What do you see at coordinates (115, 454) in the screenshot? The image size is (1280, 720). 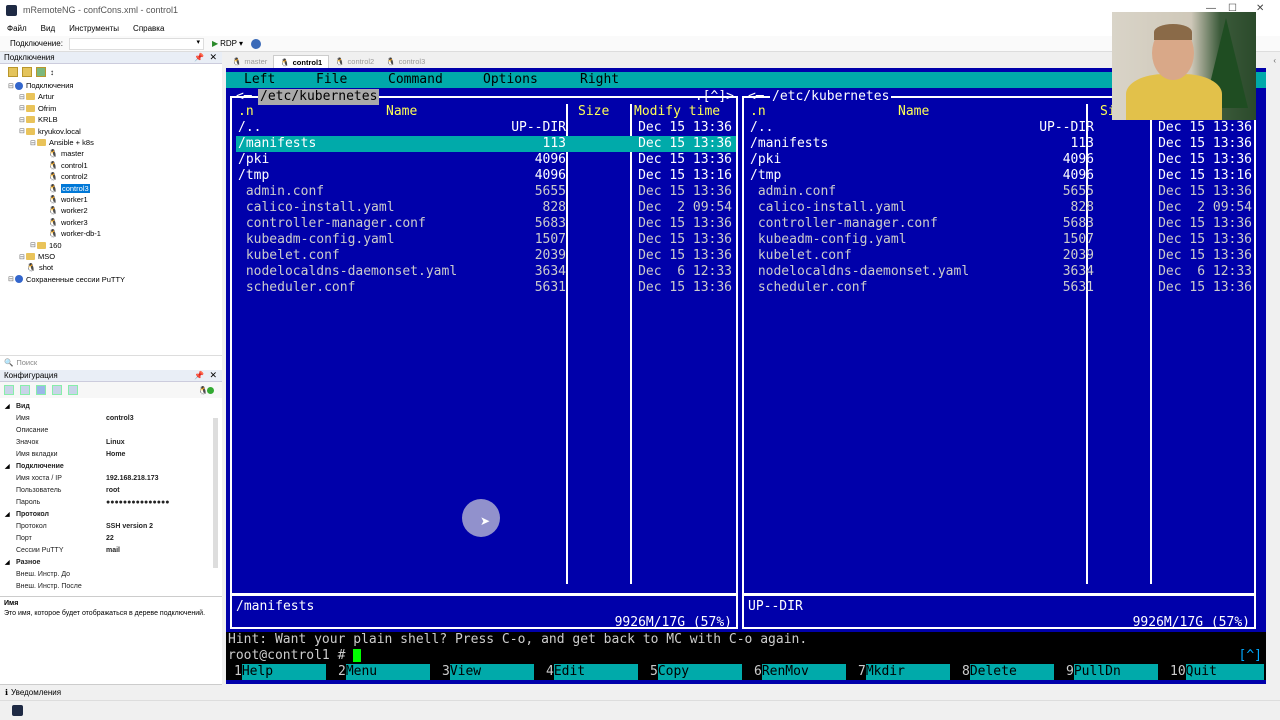 I see `property-value: Home` at bounding box center [115, 454].